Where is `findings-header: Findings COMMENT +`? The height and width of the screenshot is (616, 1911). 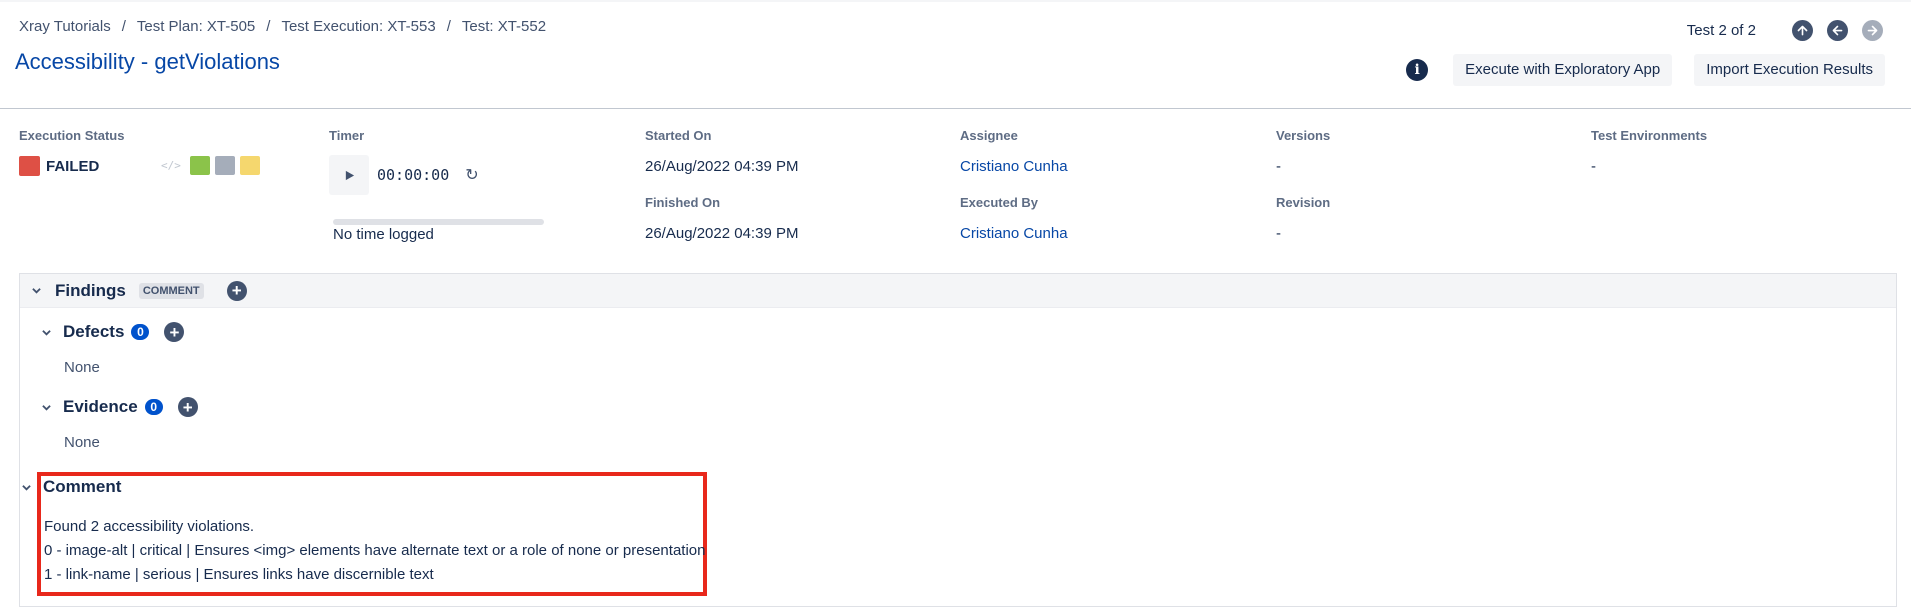 findings-header: Findings COMMENT + is located at coordinates (958, 291).